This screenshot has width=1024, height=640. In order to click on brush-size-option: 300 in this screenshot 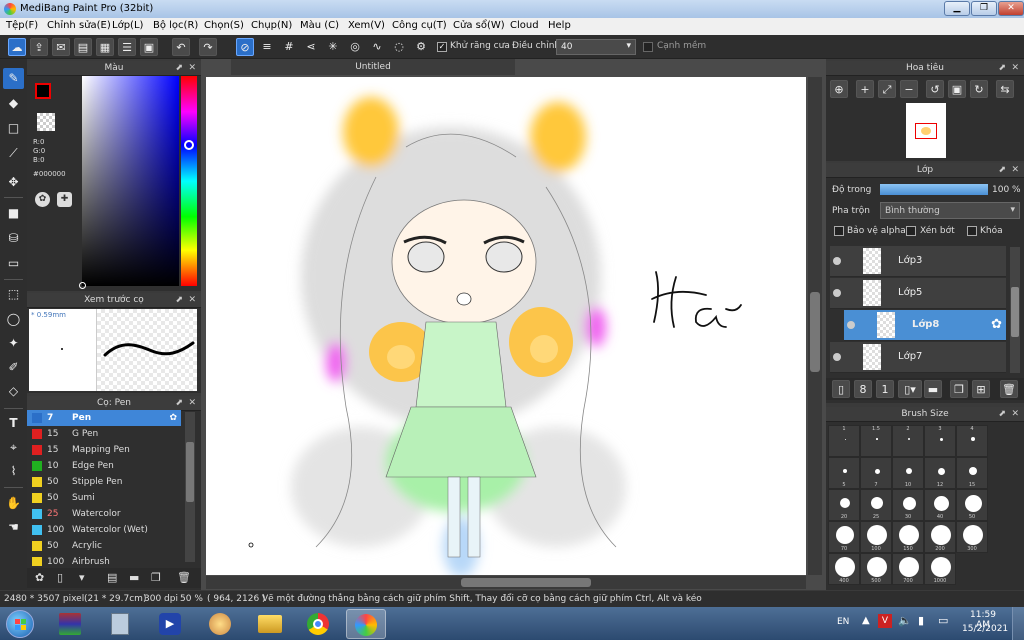, I will do `click(972, 537)`.